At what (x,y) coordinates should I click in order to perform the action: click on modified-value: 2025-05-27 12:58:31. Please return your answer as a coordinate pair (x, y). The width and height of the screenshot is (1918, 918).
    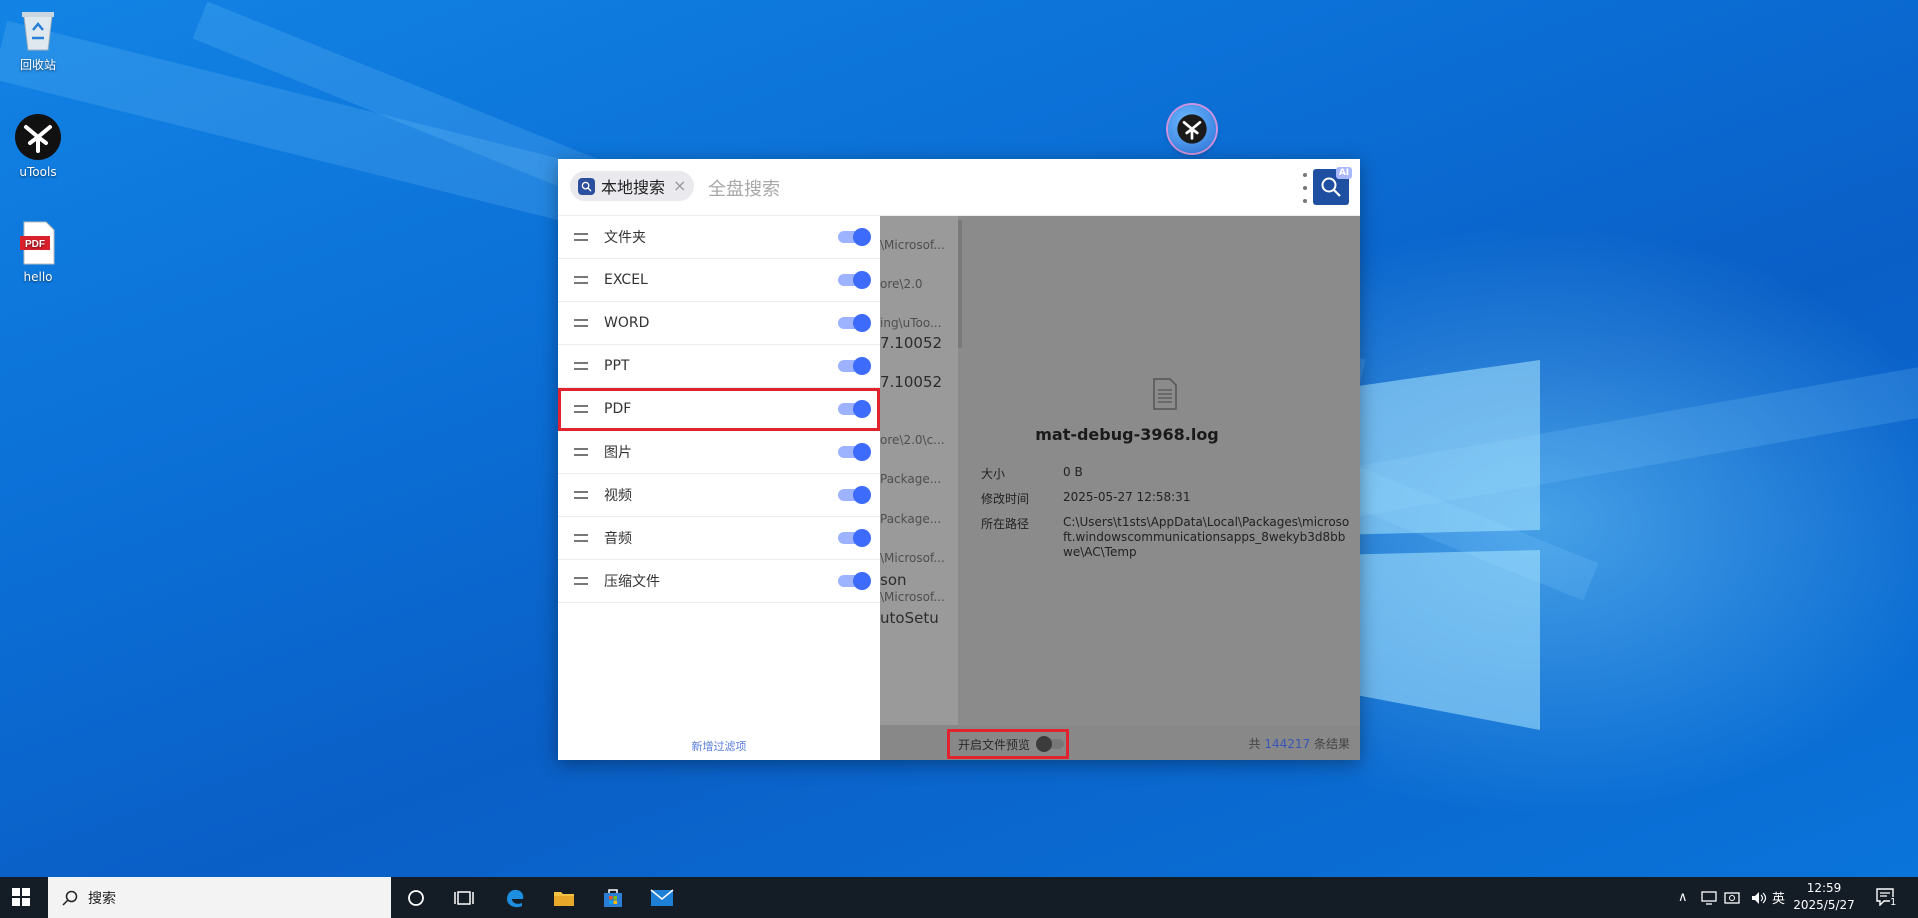
    Looking at the image, I should click on (1127, 497).